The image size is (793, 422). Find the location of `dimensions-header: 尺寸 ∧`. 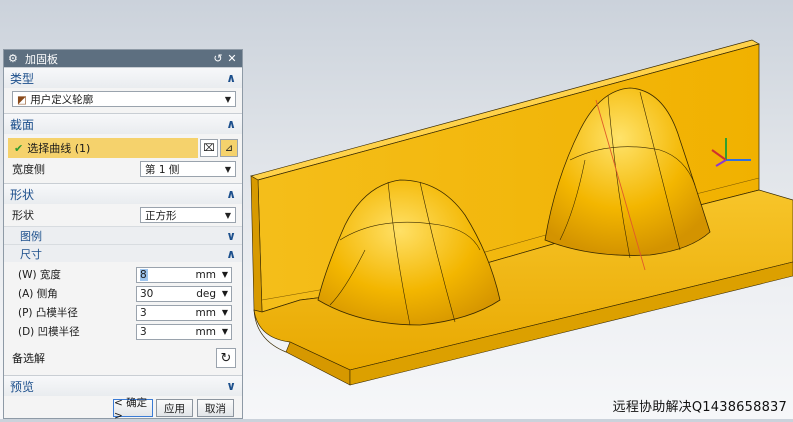

dimensions-header: 尺寸 ∧ is located at coordinates (123, 253).